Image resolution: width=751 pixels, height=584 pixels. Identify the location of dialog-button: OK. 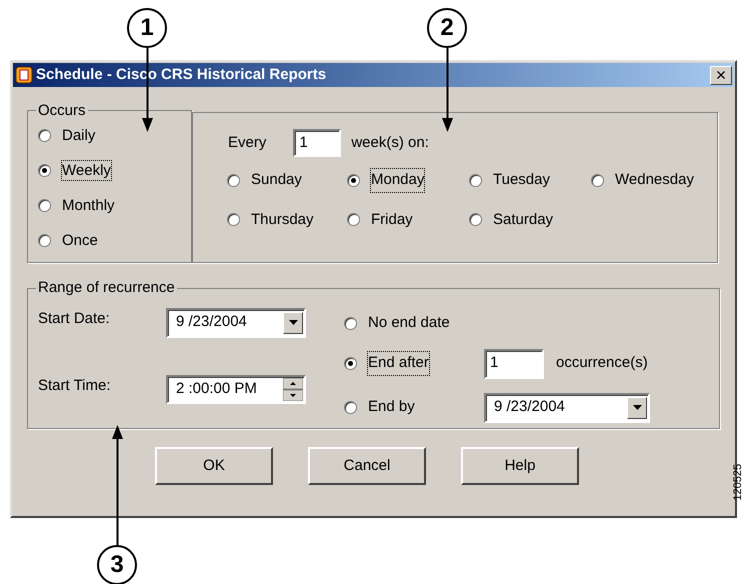
(214, 466).